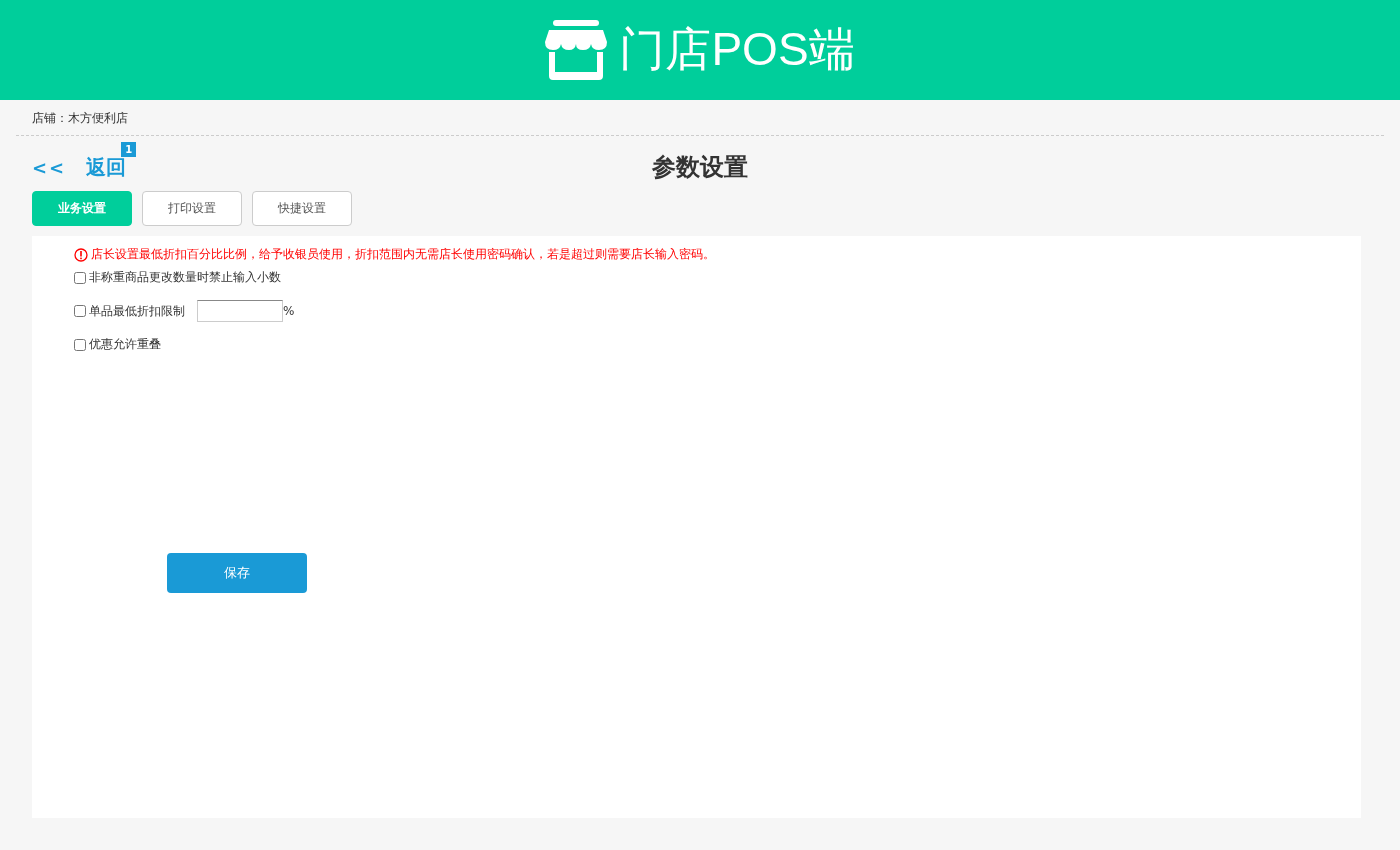 Image resolution: width=1400 pixels, height=850 pixels. Describe the element at coordinates (737, 49) in the screenshot. I see `app-title: 门店POS端` at that location.